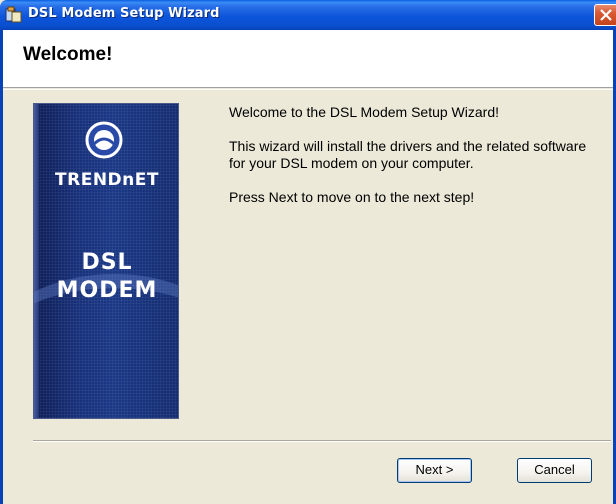 This screenshot has width=616, height=504. Describe the element at coordinates (68, 54) in the screenshot. I see `page-title: Welcome!` at that location.